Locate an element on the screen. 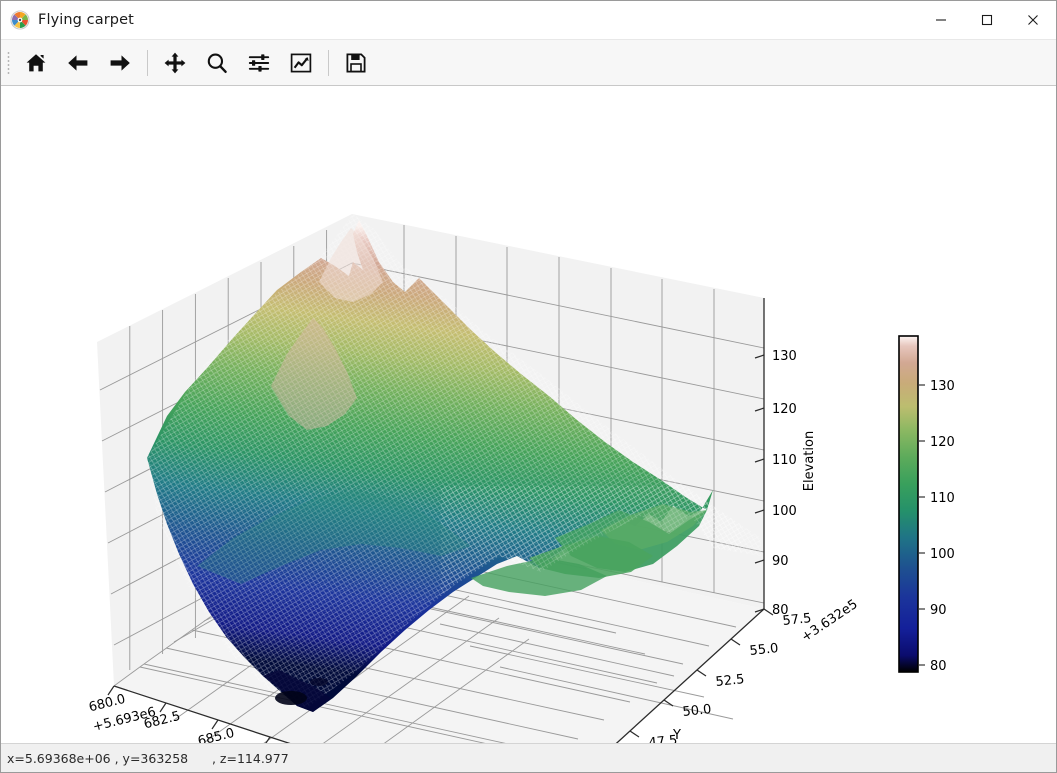  close-icon is located at coordinates (1033, 20).